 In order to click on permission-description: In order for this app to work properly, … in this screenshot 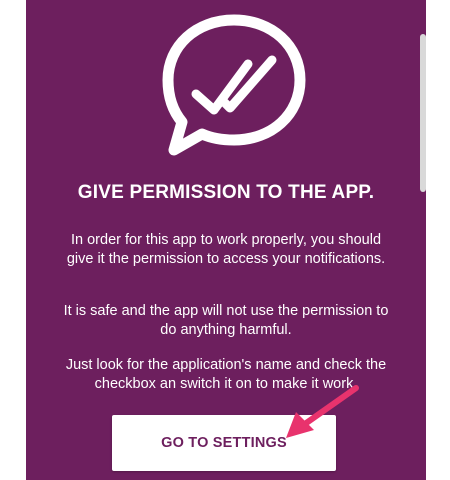, I will do `click(226, 249)`.